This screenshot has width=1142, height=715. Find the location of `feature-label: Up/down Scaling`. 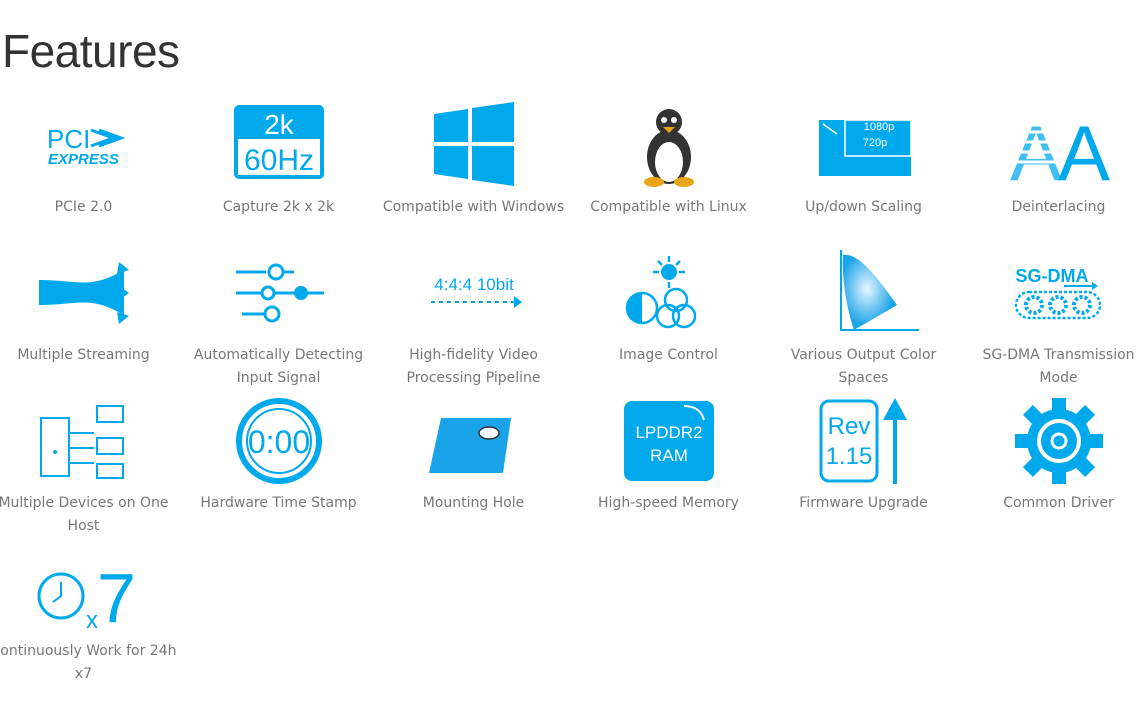

feature-label: Up/down Scaling is located at coordinates (863, 207).